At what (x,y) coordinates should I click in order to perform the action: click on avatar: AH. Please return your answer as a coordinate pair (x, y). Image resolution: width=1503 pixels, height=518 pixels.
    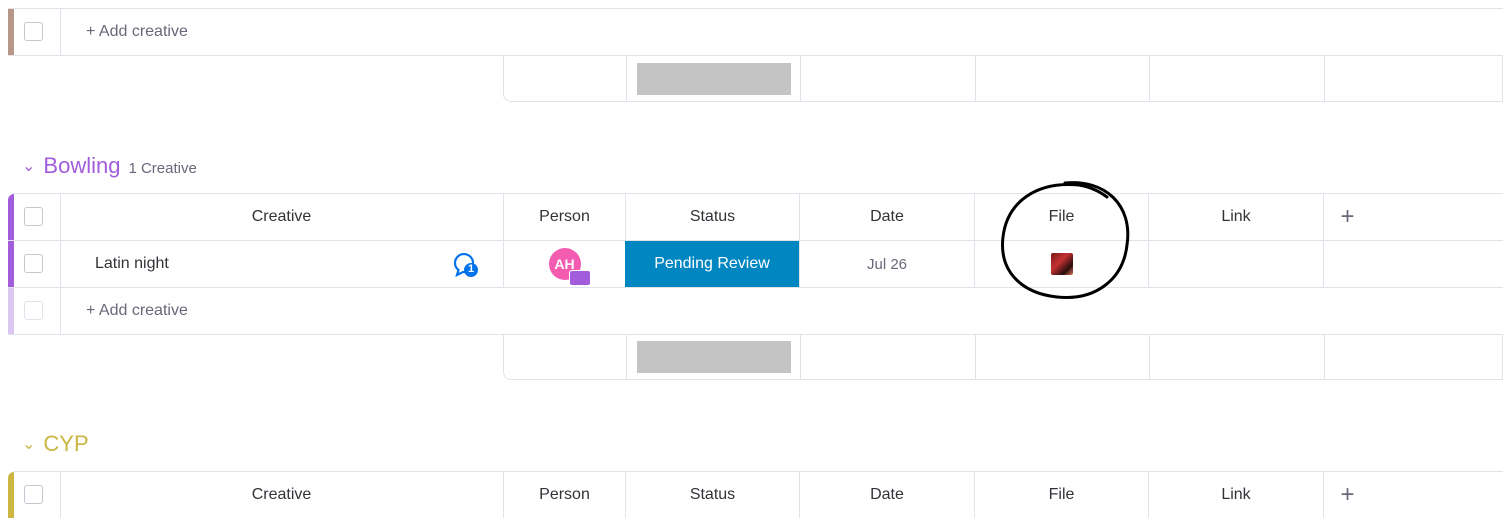
    Looking at the image, I should click on (569, 267).